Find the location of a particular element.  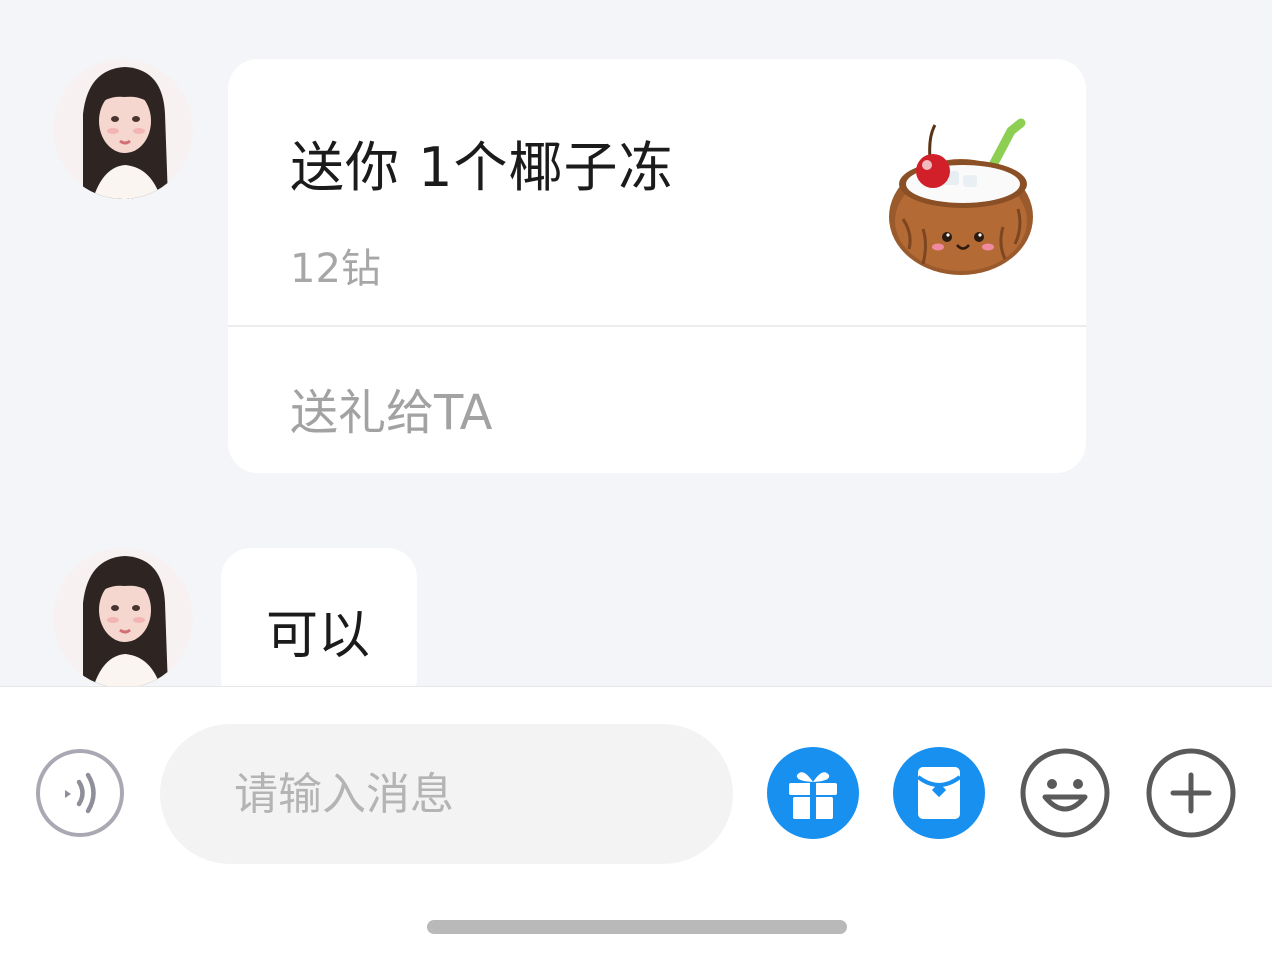

more-button is located at coordinates (1191, 793).